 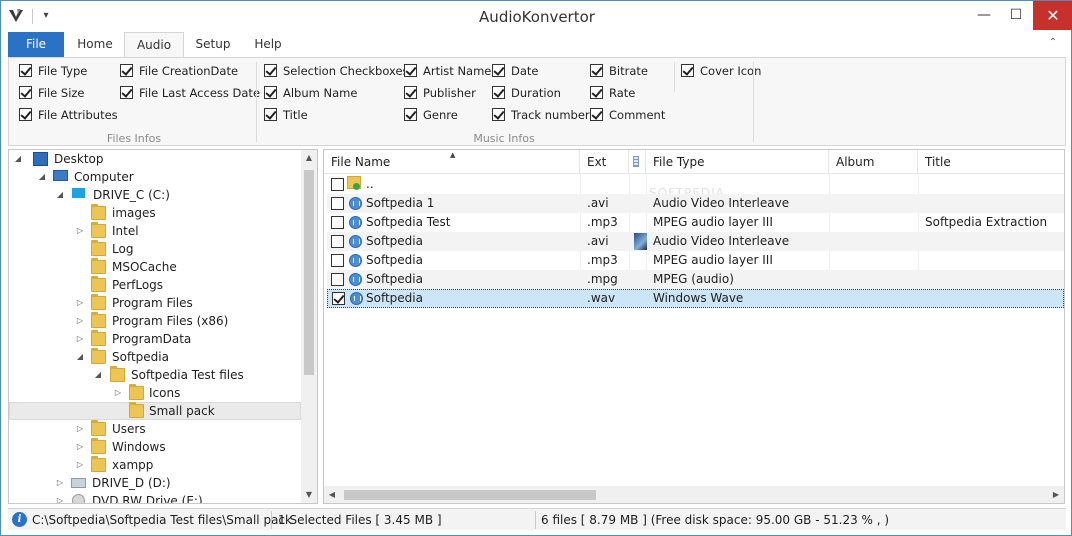 I want to click on checkbox-cover-icon: Cover Icon, so click(x=721, y=71).